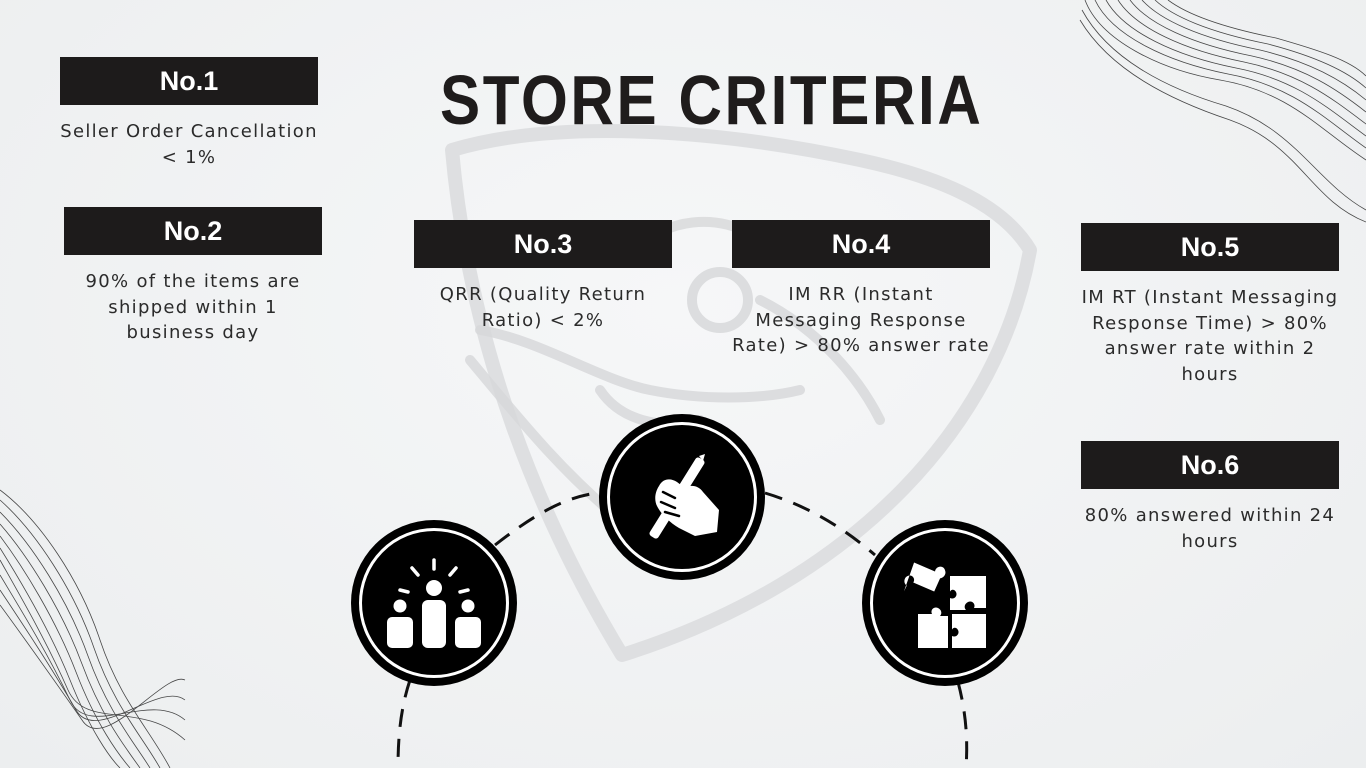 The height and width of the screenshot is (768, 1366). Describe the element at coordinates (189, 144) in the screenshot. I see `criterion-1-text: Seller Order Cancellation < 1%` at that location.